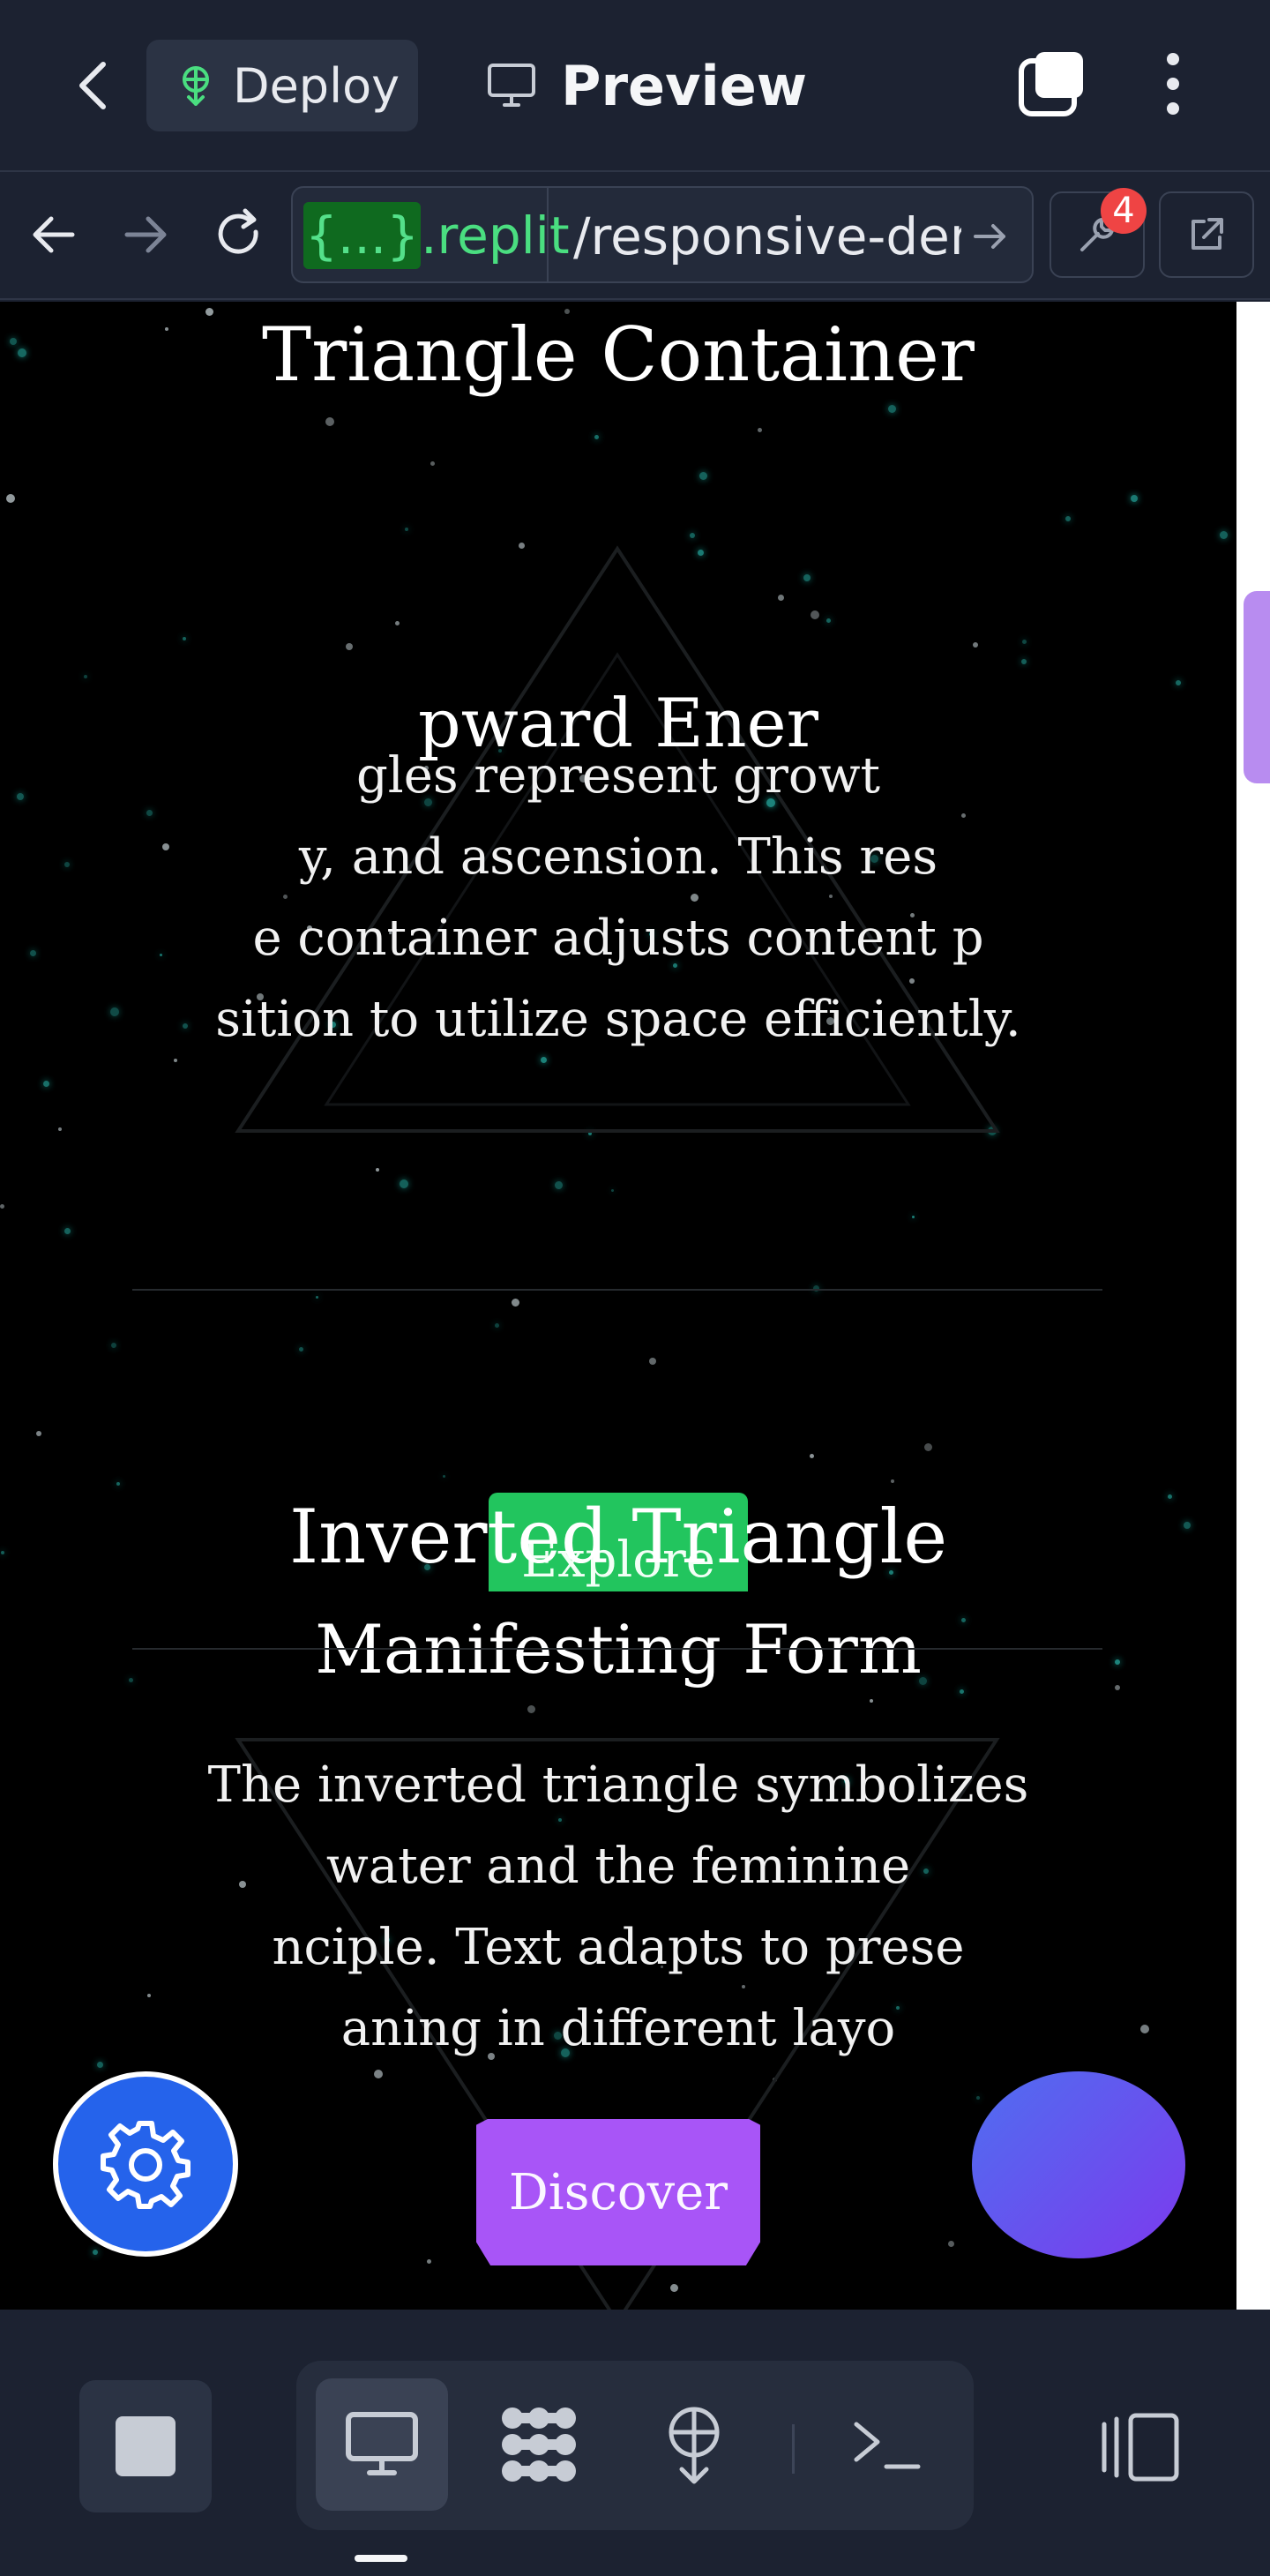  I want to click on kebab-menu-icon, so click(1173, 84).